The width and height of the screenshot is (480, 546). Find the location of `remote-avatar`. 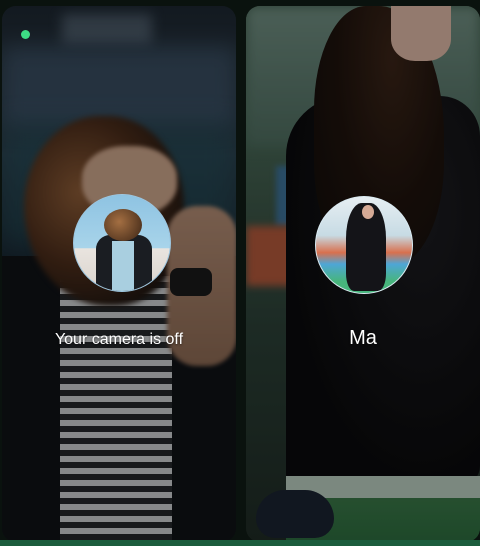

remote-avatar is located at coordinates (364, 245).